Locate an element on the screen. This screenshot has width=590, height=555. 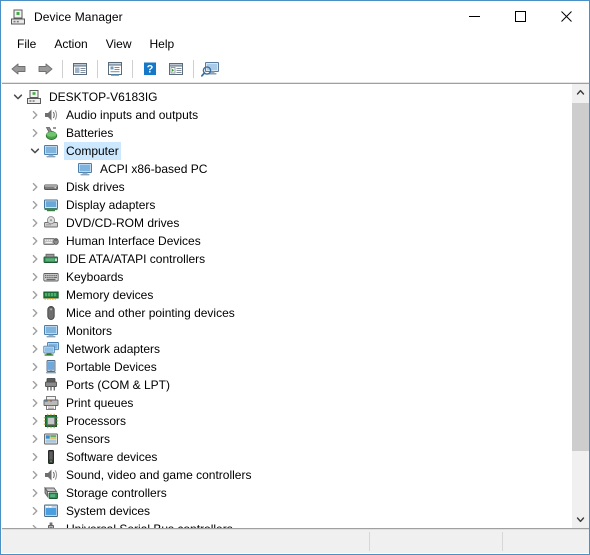
menu-help: Help is located at coordinates (162, 44).